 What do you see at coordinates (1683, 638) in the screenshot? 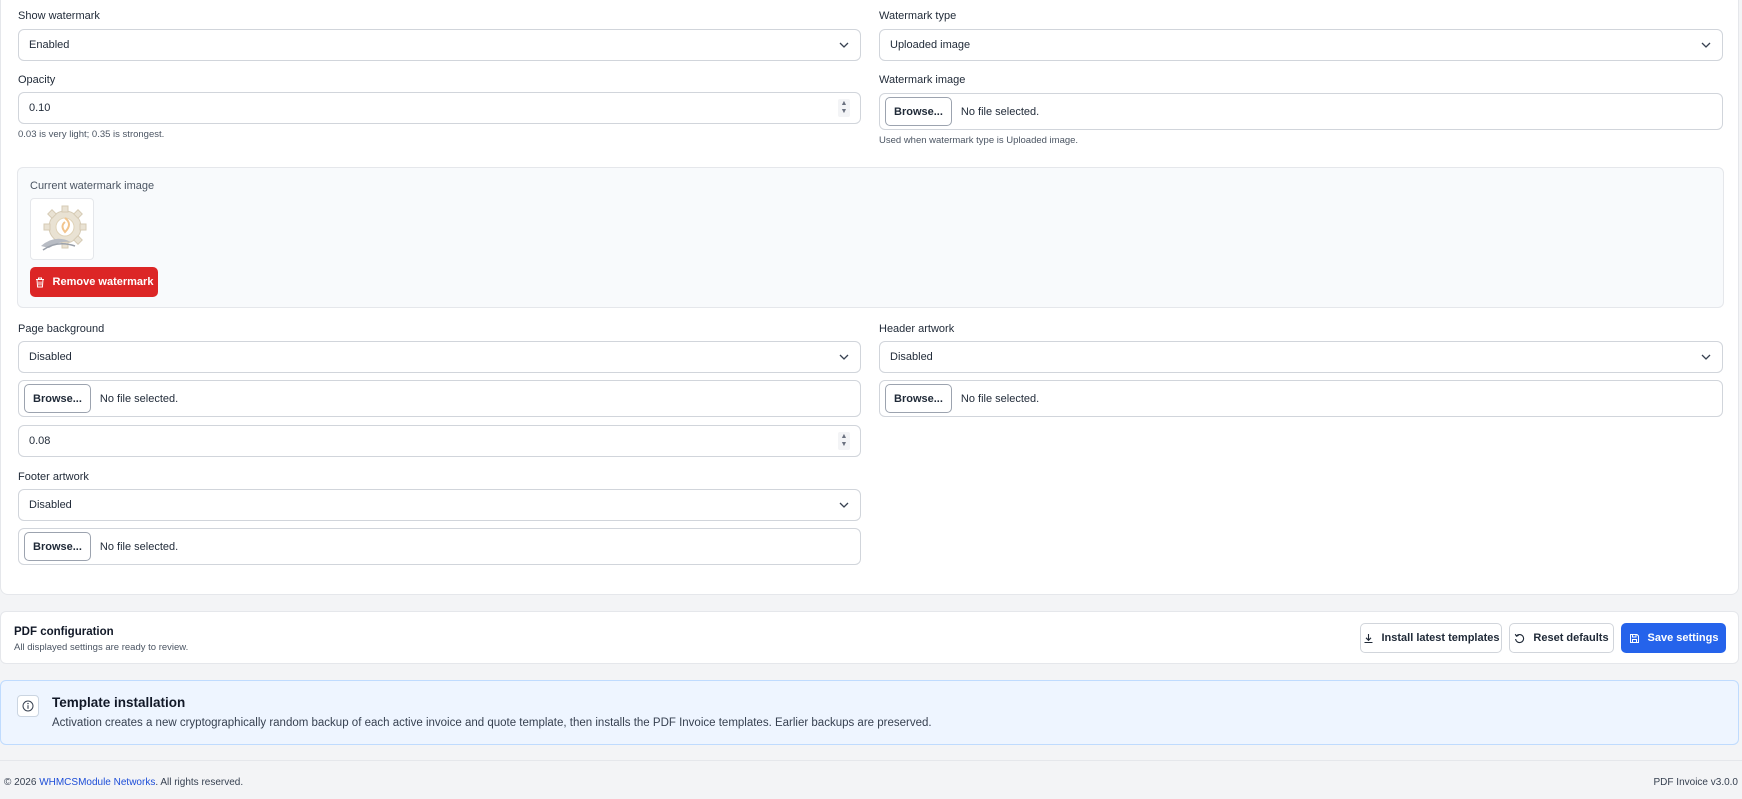
I see `save-settings-label: Save settings` at bounding box center [1683, 638].